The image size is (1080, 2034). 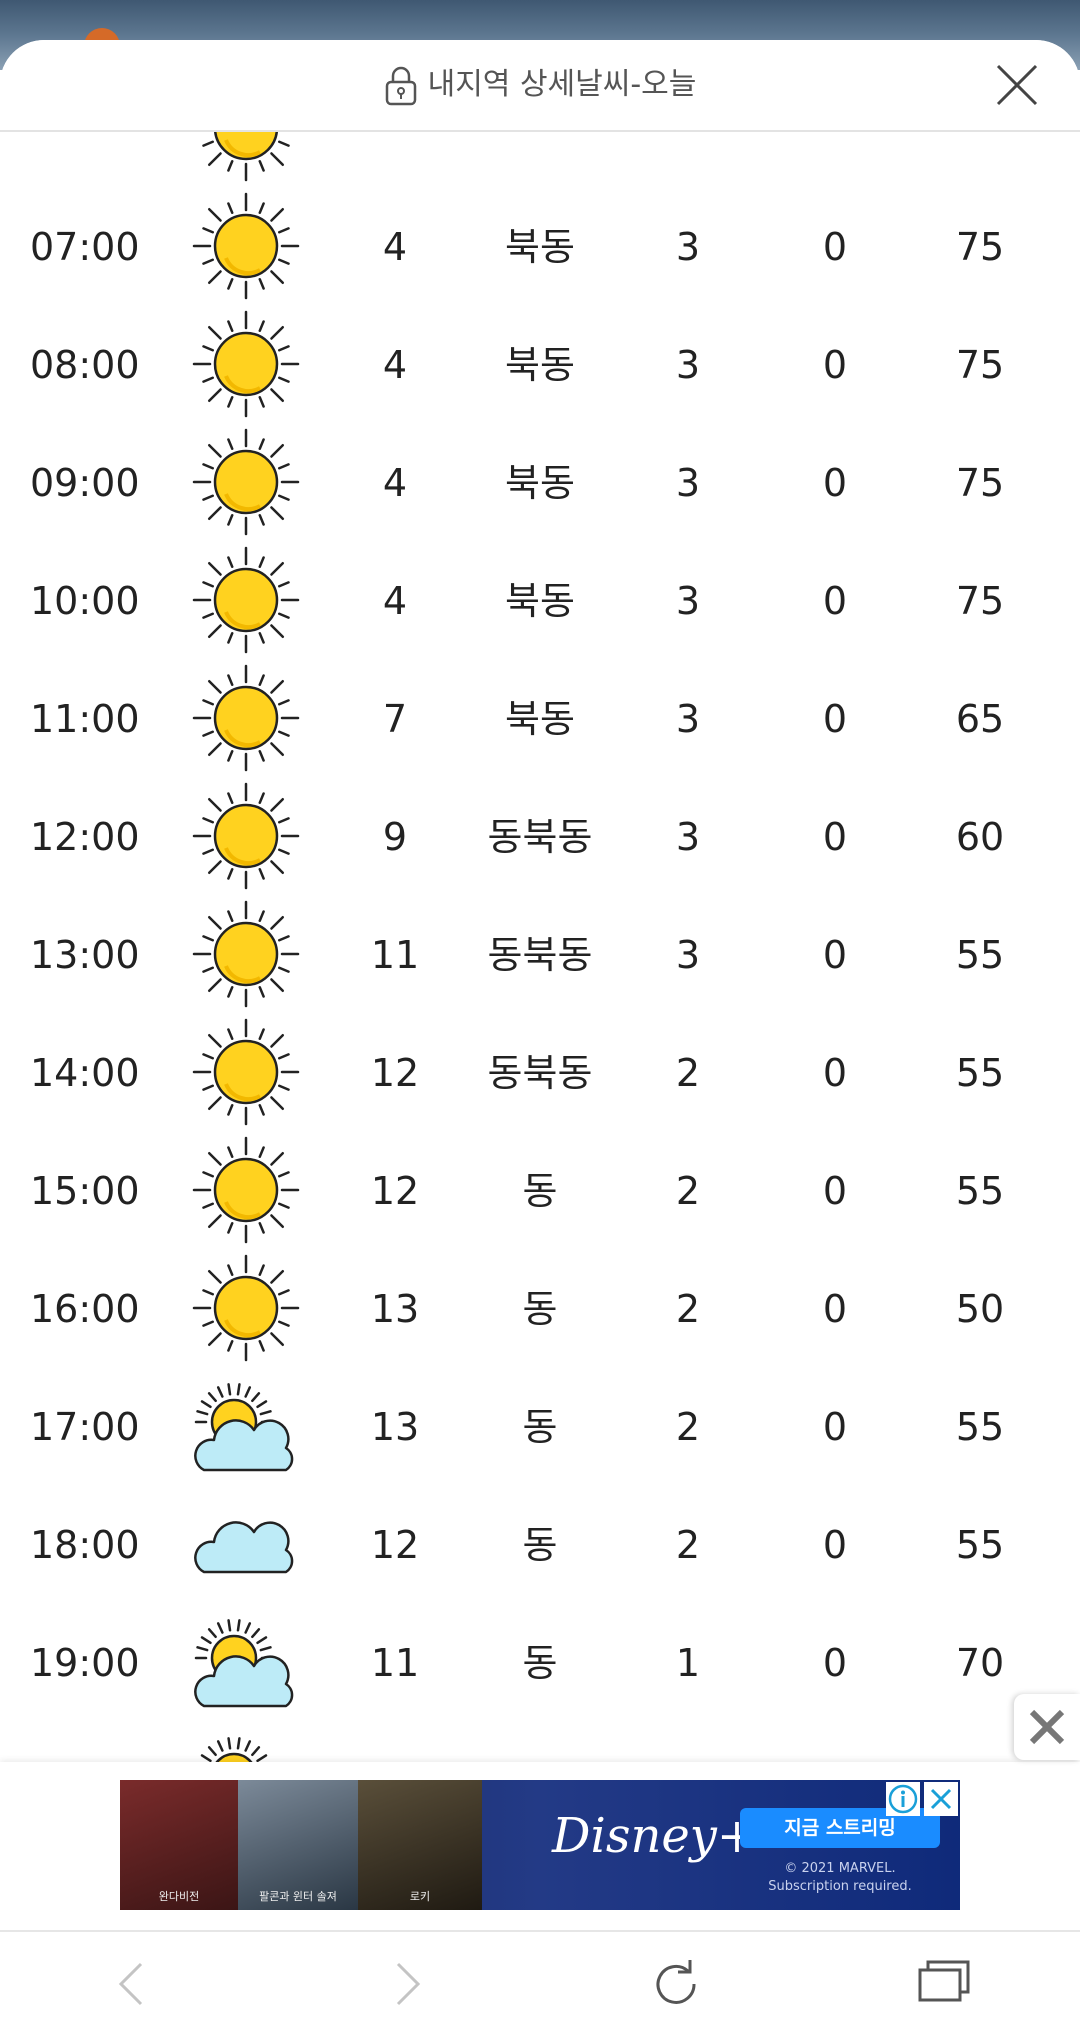 What do you see at coordinates (85, 483) in the screenshot?
I see `time-cell: 09:00` at bounding box center [85, 483].